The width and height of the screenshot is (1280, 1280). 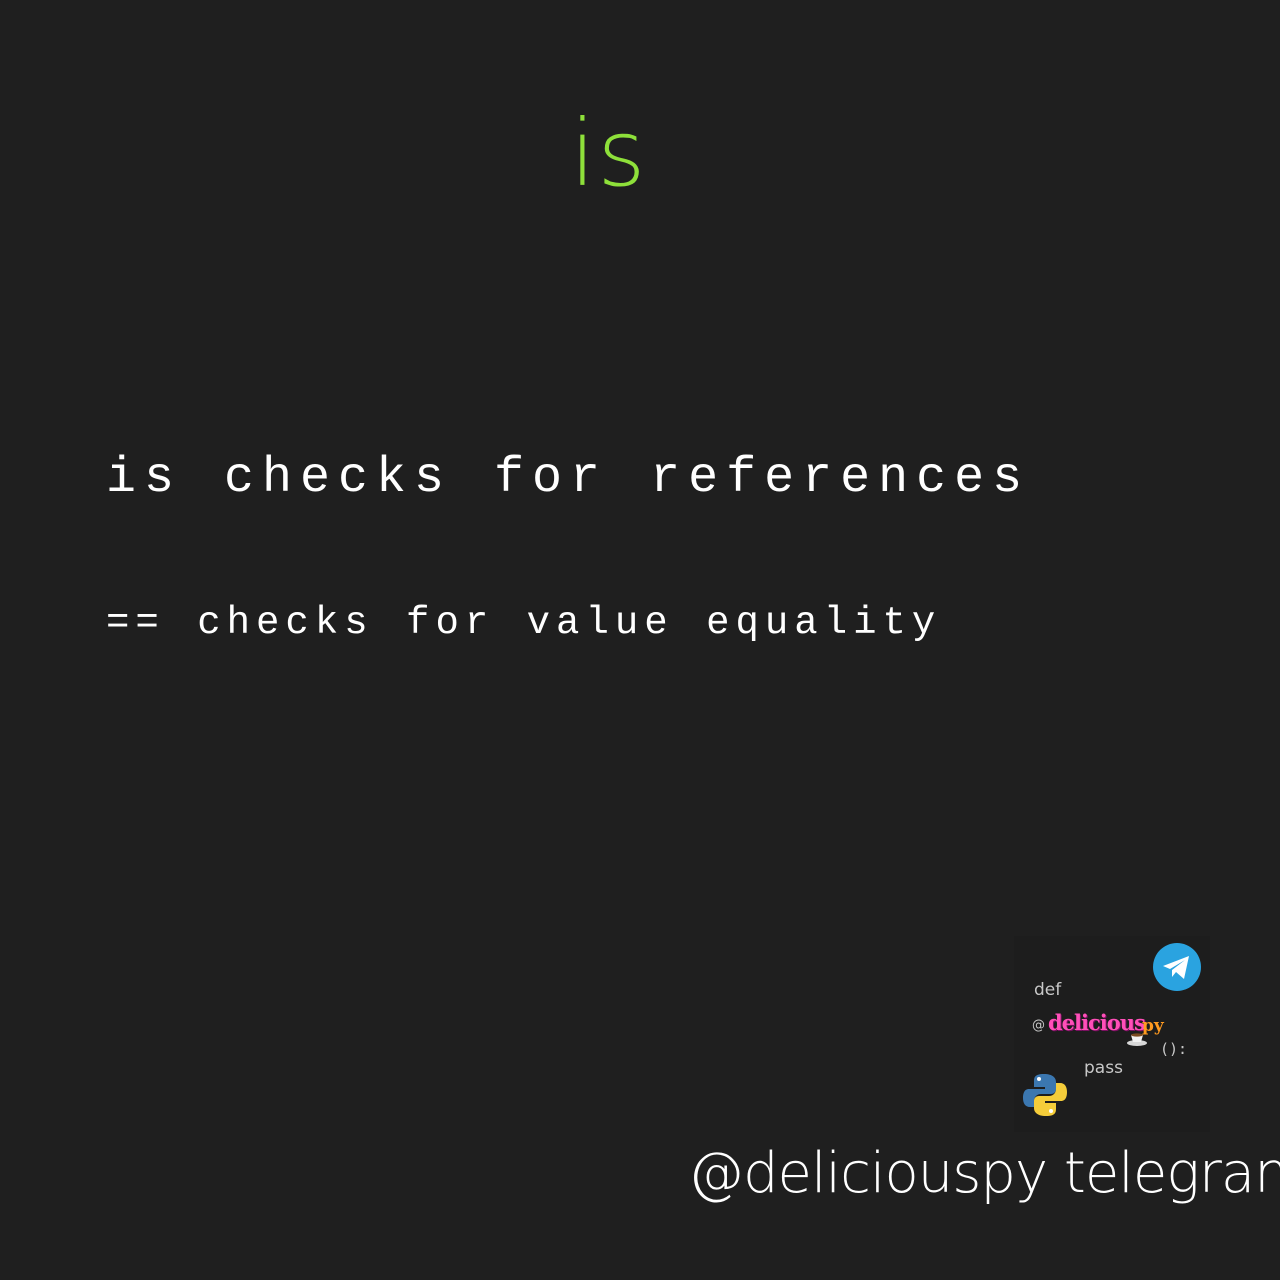 What do you see at coordinates (1177, 967) in the screenshot?
I see `telegram-icon` at bounding box center [1177, 967].